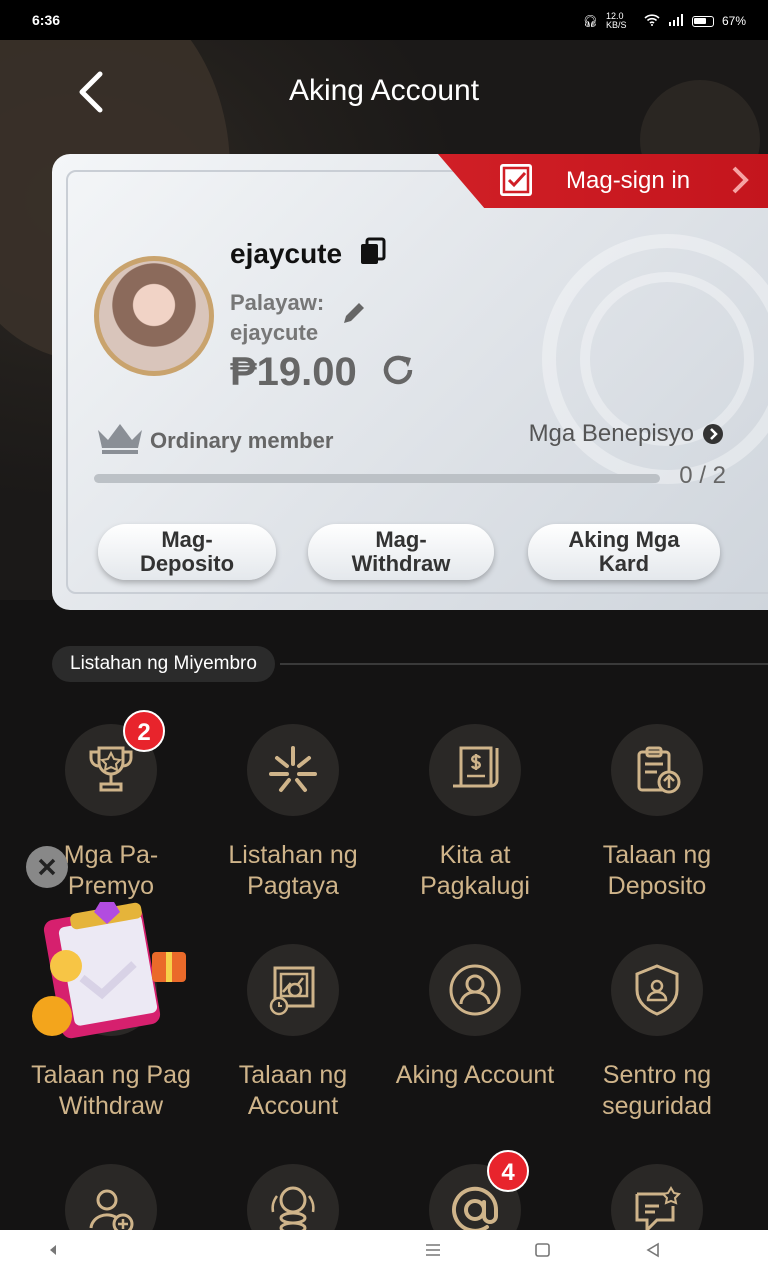 The width and height of the screenshot is (768, 1280). Describe the element at coordinates (120, 440) in the screenshot. I see `crown-icon` at that location.